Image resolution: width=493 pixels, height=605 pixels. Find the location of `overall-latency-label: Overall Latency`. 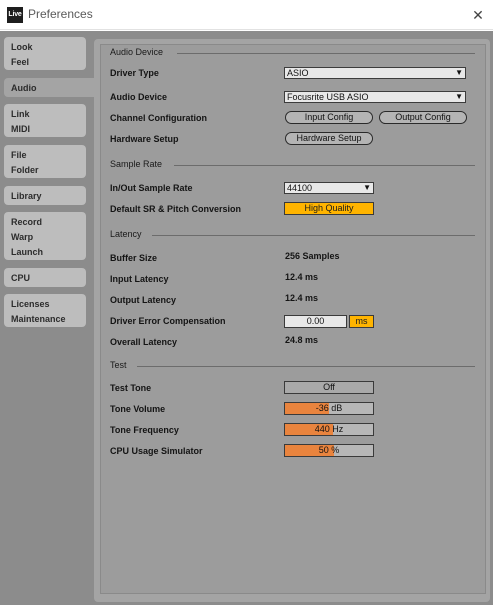

overall-latency-label: Overall Latency is located at coordinates (144, 342).